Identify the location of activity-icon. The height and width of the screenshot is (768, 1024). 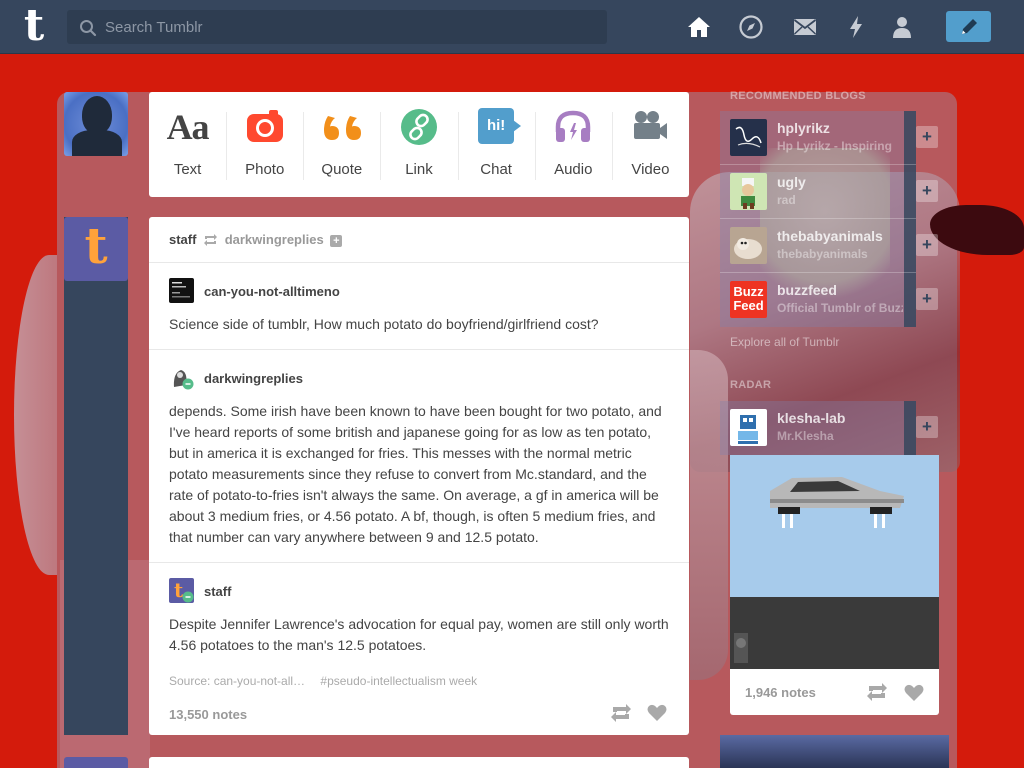
(856, 27).